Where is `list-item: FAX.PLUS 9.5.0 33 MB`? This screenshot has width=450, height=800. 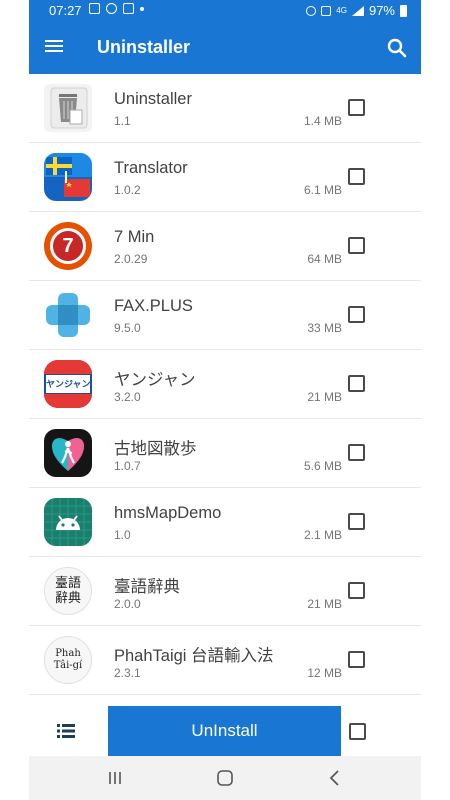
list-item: FAX.PLUS 9.5.0 33 MB is located at coordinates (225, 315).